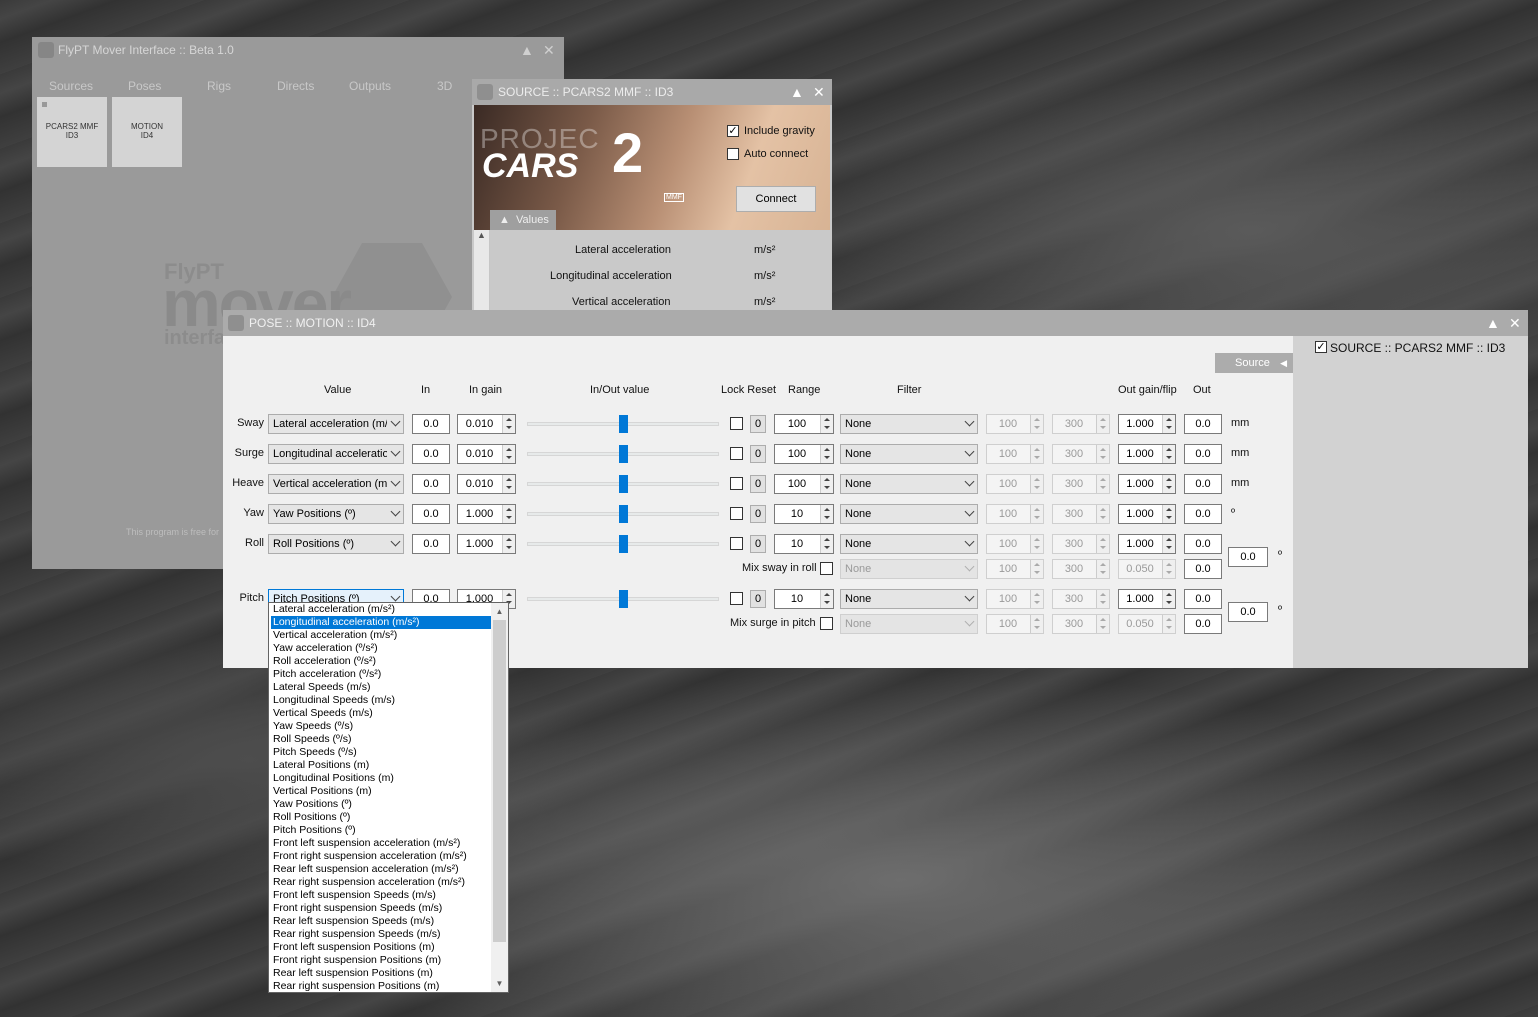 The width and height of the screenshot is (1538, 1017). I want to click on minimize-icon: ▲, so click(797, 92).